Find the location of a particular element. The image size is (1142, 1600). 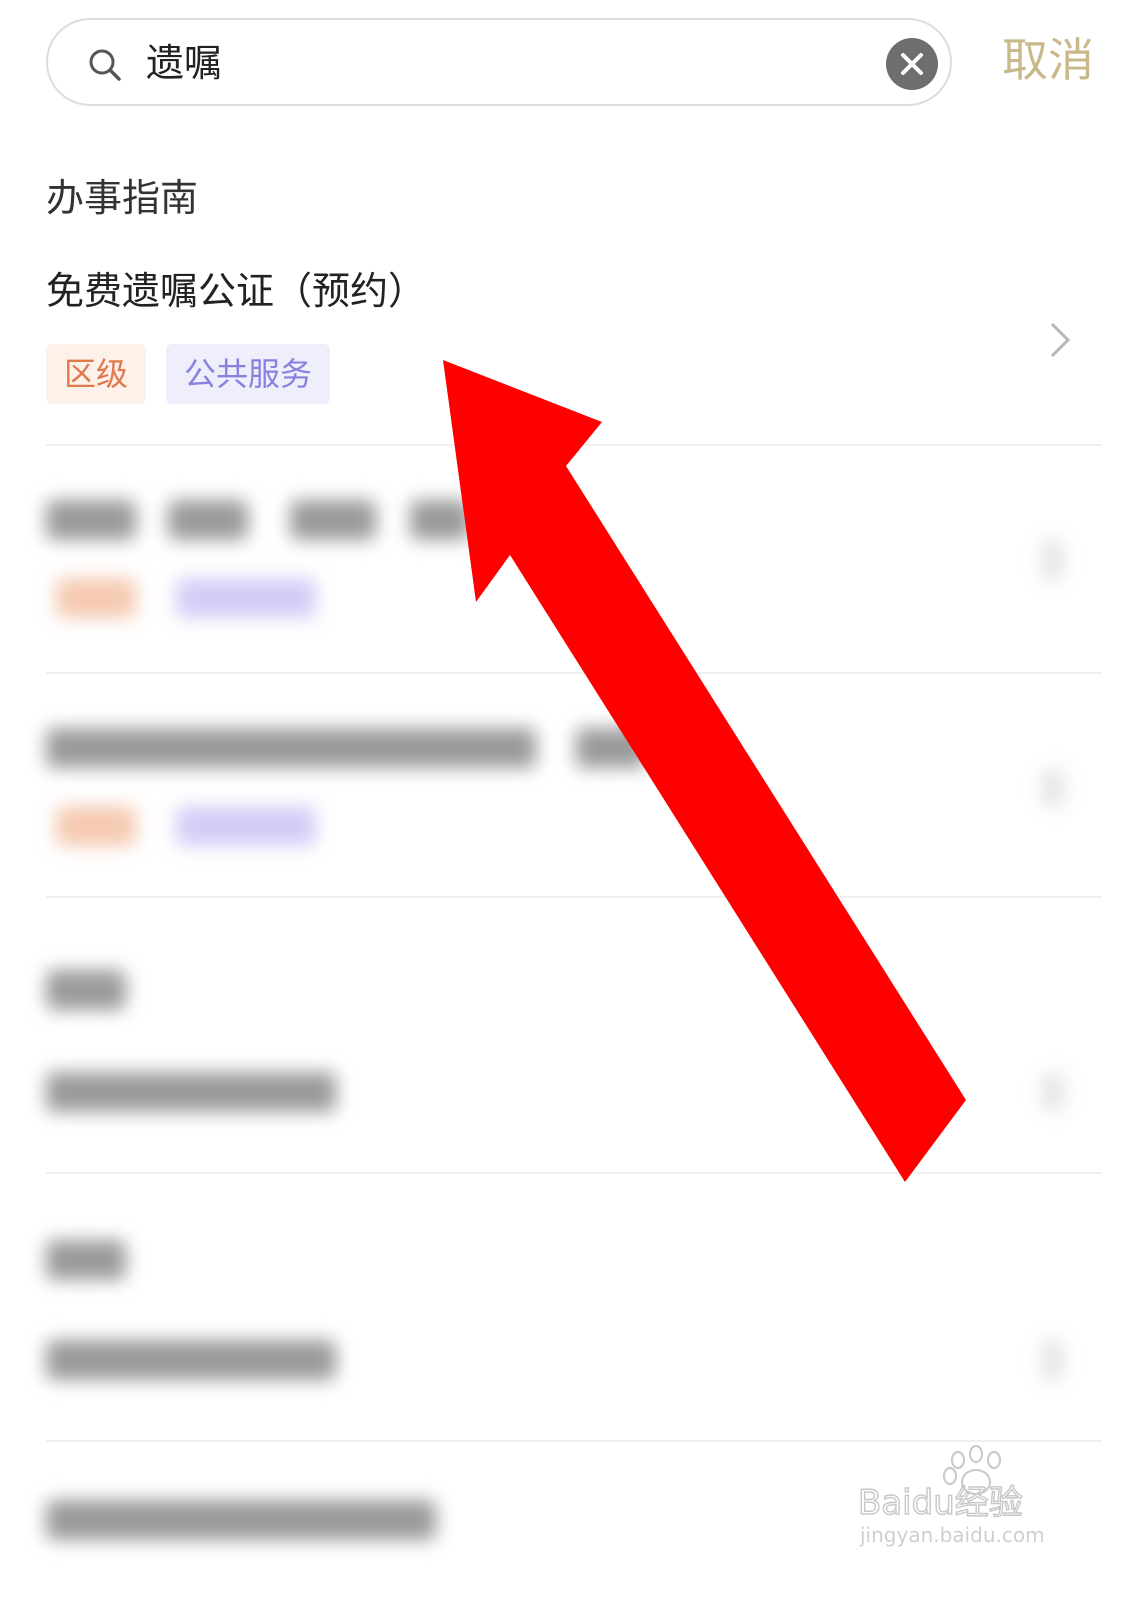

result-item: 免费遗嘱公证（预约） 区级 公共服务 is located at coordinates (574, 357).